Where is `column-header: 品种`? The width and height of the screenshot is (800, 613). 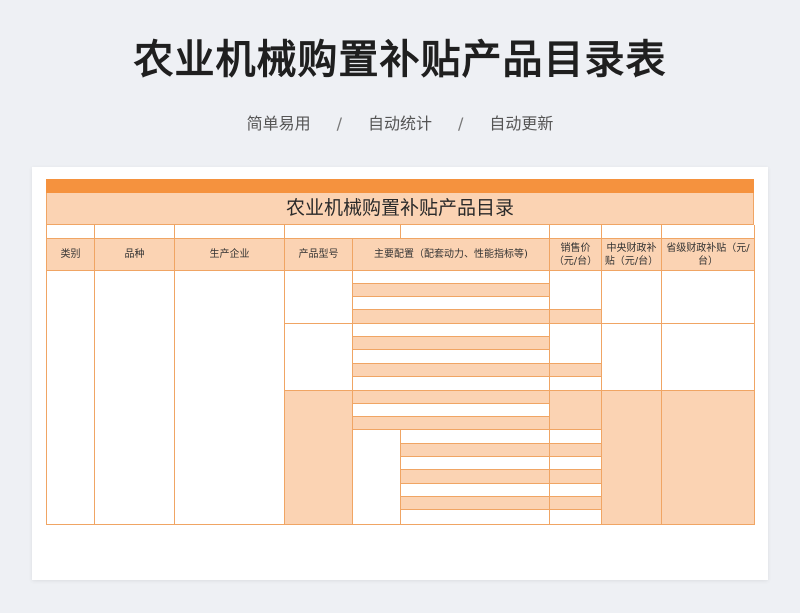
column-header: 品种 is located at coordinates (135, 255).